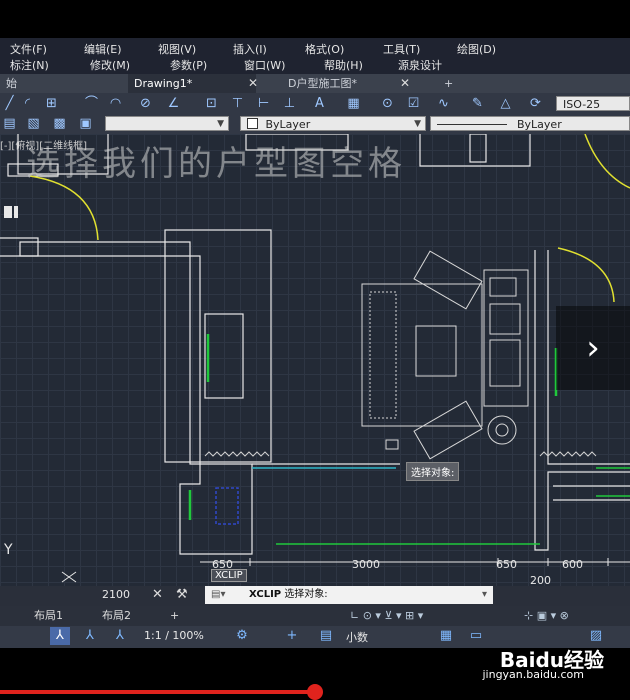 Image resolution: width=630 pixels, height=700 pixels. Describe the element at coordinates (413, 103) in the screenshot. I see `check-icon: ☑` at that location.